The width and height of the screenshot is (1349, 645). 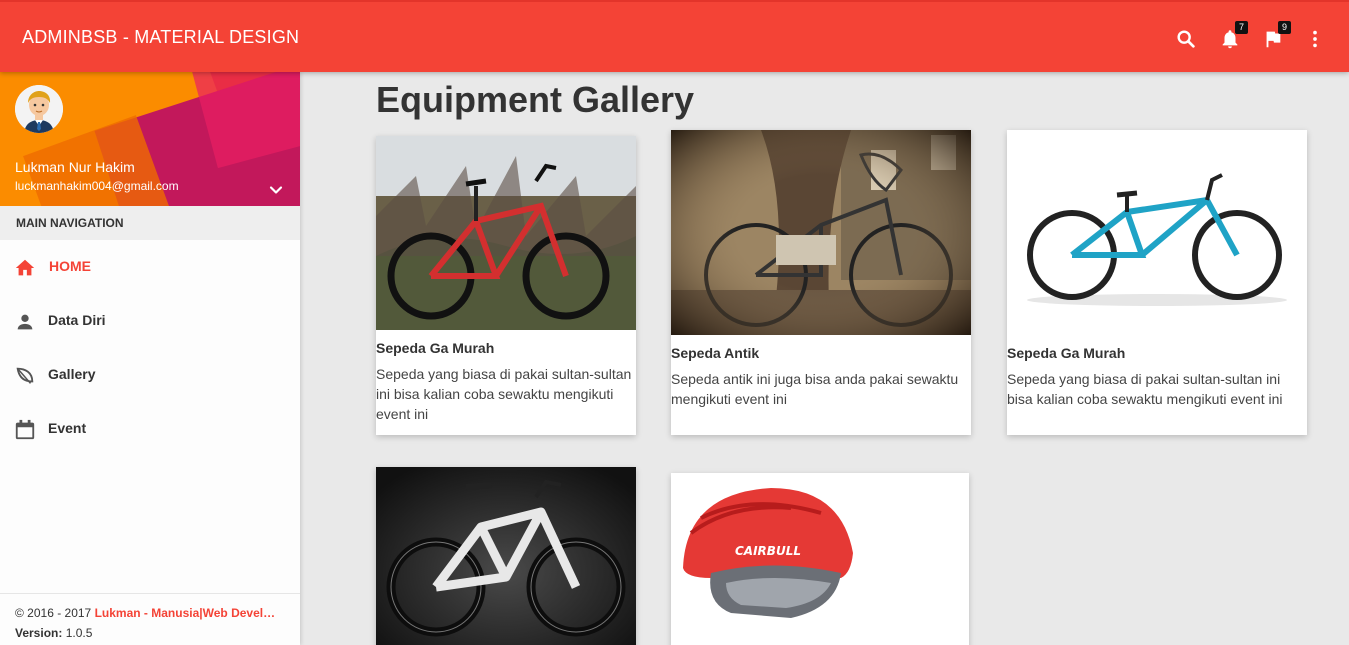 What do you see at coordinates (160, 37) in the screenshot?
I see `brand-title: ADMINBSB - MATERIAL DESIGN` at bounding box center [160, 37].